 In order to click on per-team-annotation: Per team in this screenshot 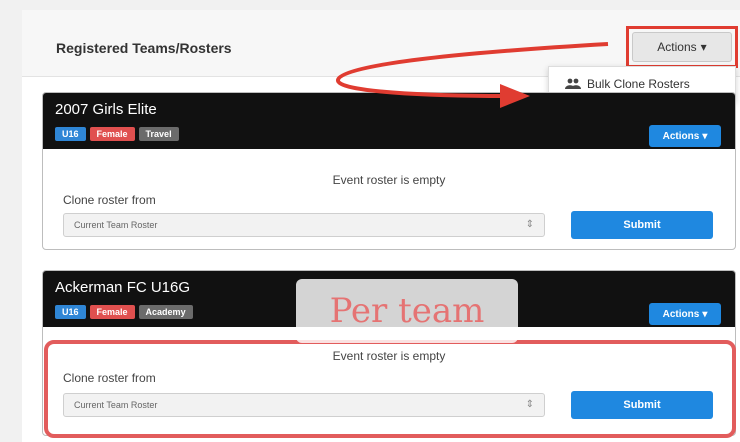, I will do `click(407, 311)`.